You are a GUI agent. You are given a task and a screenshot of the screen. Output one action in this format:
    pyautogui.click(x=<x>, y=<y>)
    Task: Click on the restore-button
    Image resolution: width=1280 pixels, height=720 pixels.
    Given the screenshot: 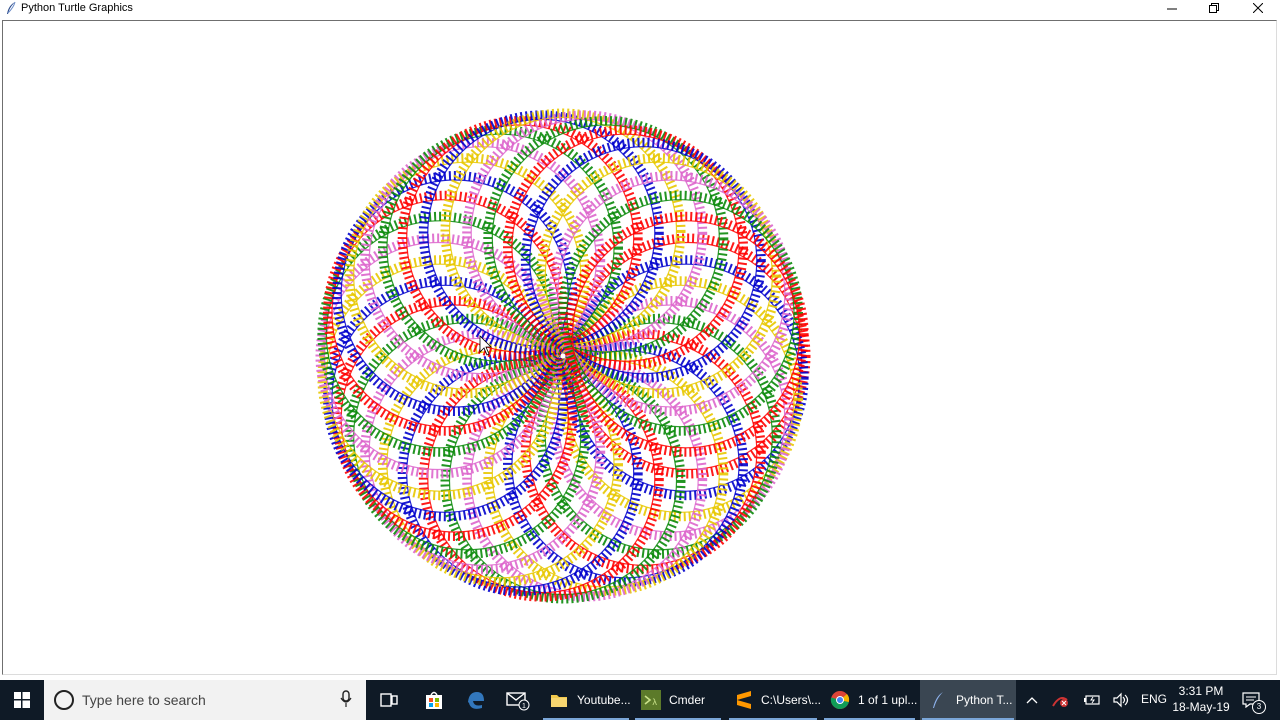 What is the action you would take?
    pyautogui.click(x=1214, y=8)
    